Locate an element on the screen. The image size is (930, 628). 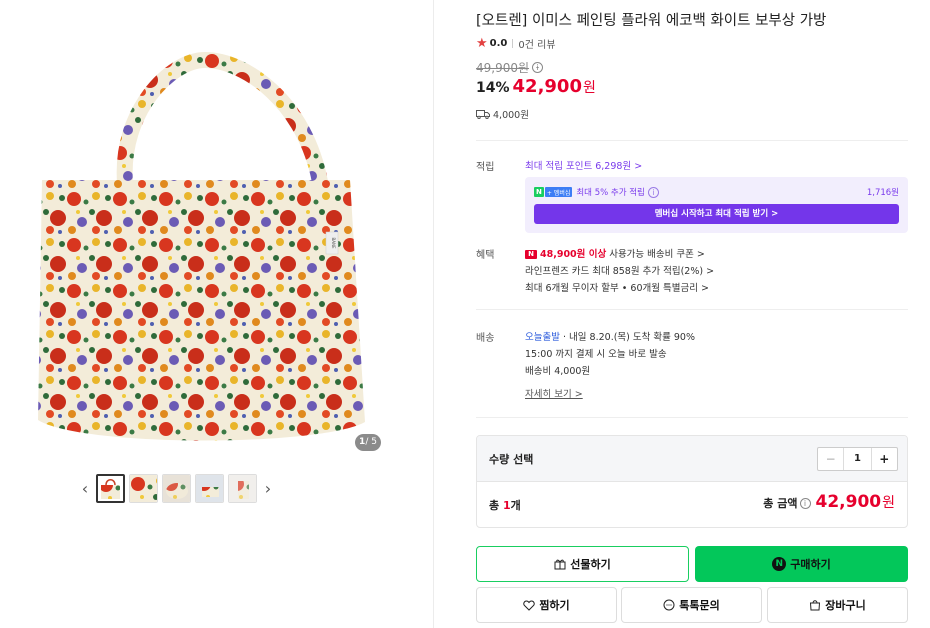
total-amount-currency: 원 is located at coordinates (888, 503).